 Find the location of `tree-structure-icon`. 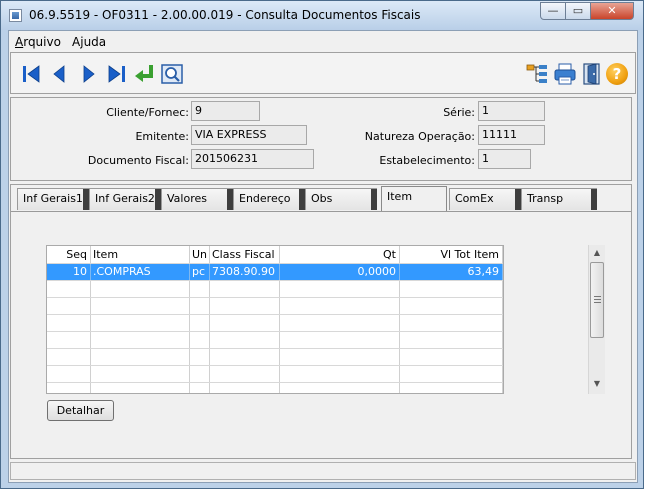

tree-structure-icon is located at coordinates (537, 74).